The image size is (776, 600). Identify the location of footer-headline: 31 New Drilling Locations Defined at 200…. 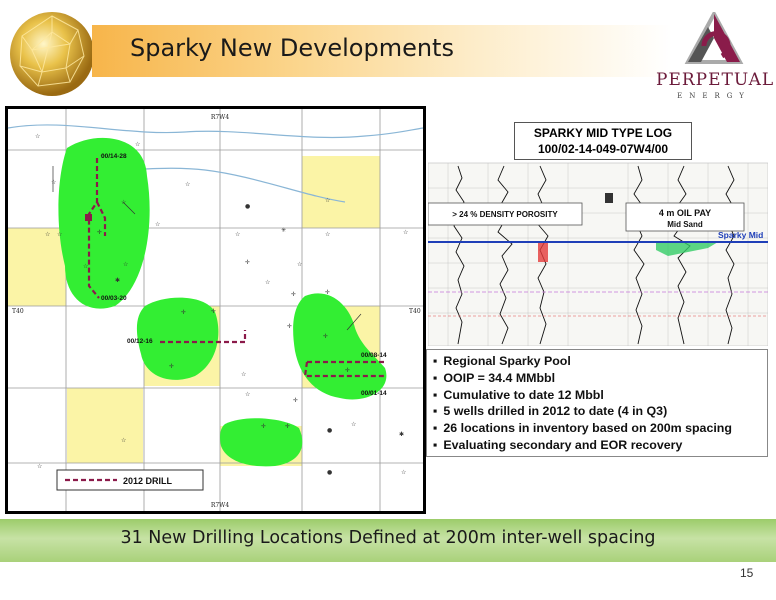
(388, 538).